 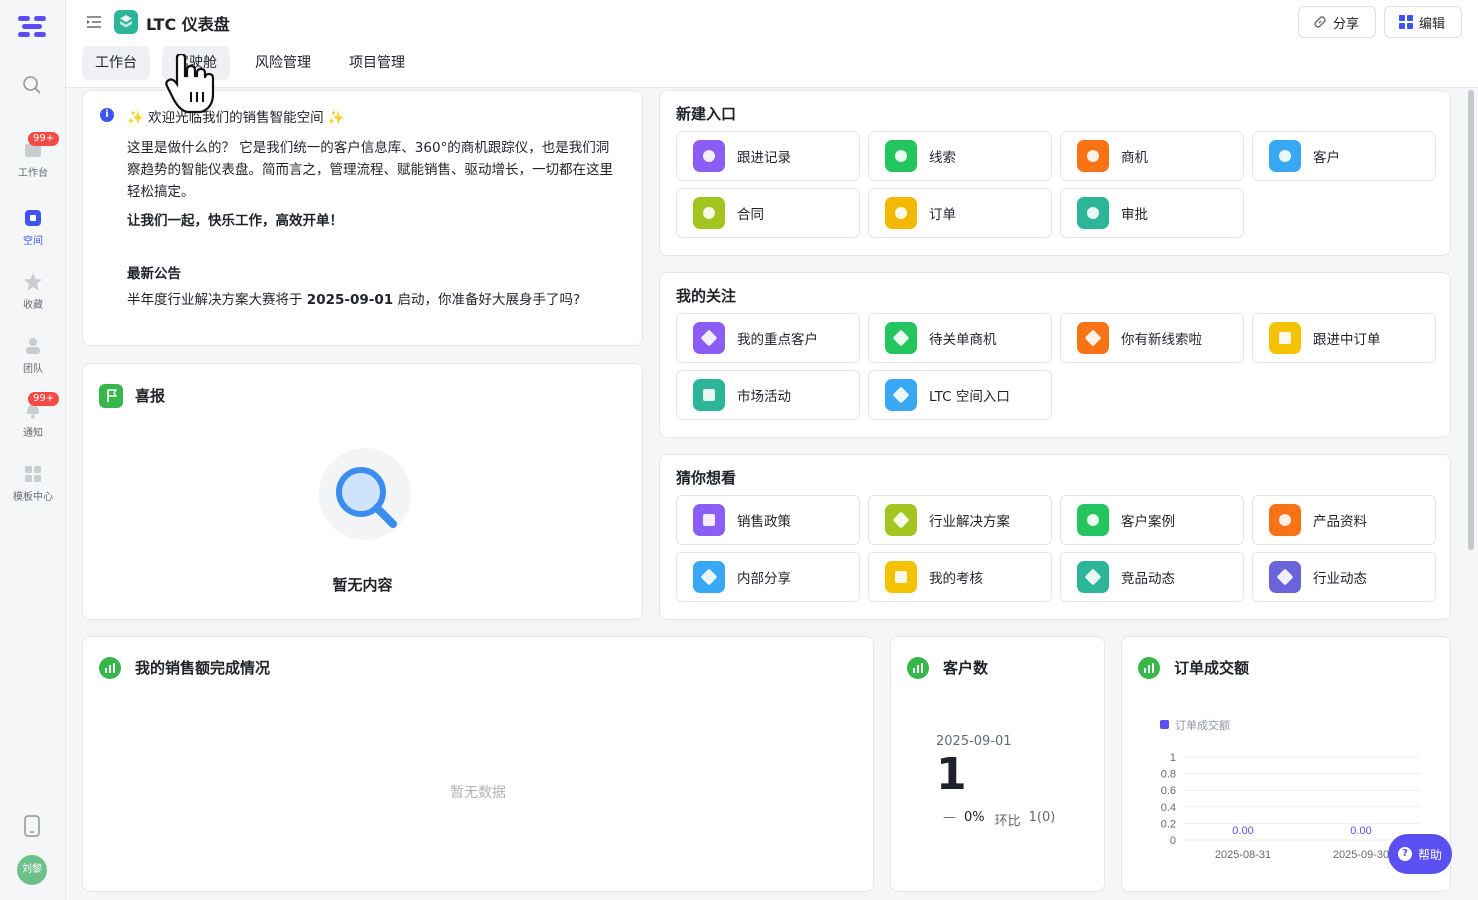 What do you see at coordinates (1152, 520) in the screenshot?
I see `customer-cases-link: 客户案例` at bounding box center [1152, 520].